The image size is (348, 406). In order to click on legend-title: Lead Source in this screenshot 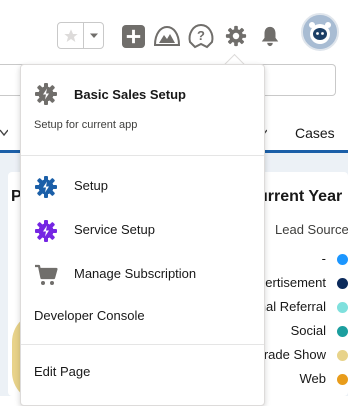, I will do `click(311, 229)`.